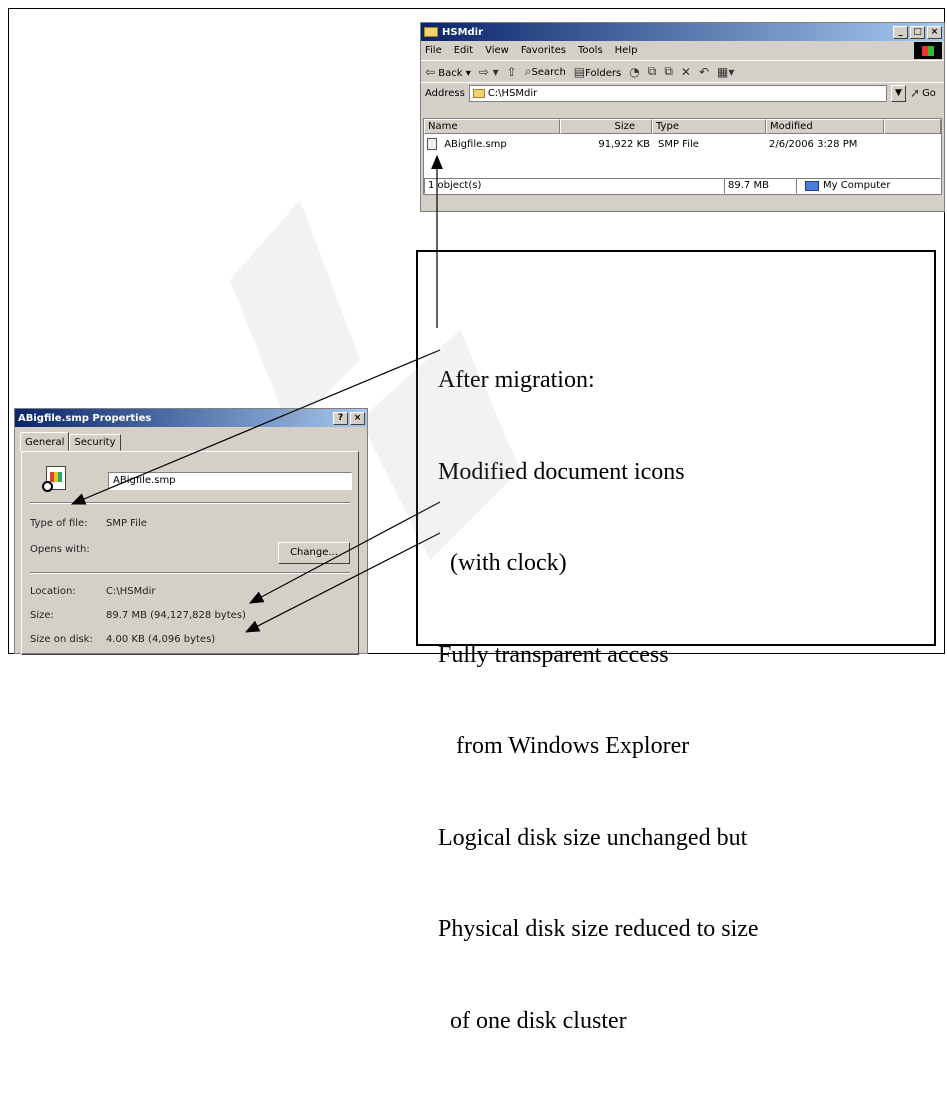 This screenshot has width=947, height=1097. I want to click on tab-general: General, so click(45, 441).